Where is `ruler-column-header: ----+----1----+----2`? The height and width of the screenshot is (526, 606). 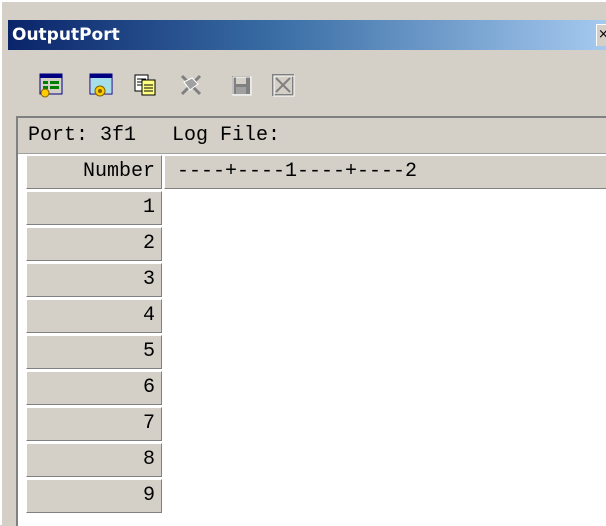 ruler-column-header: ----+----1----+----2 is located at coordinates (385, 172).